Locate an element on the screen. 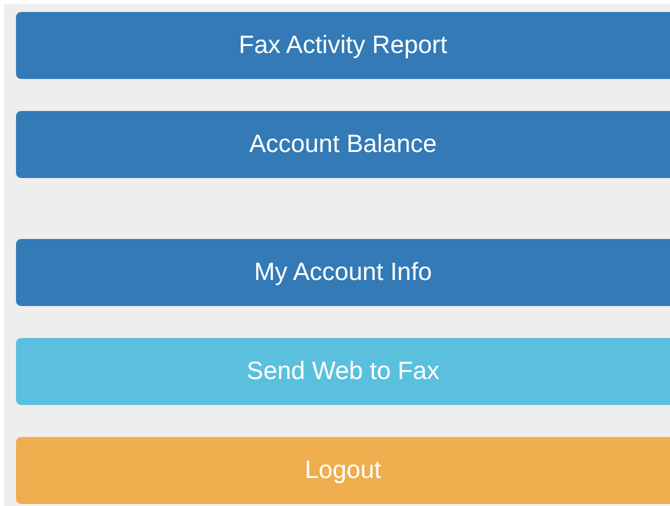 The height and width of the screenshot is (506, 670). menu-button: Fax Activity Report is located at coordinates (343, 45).